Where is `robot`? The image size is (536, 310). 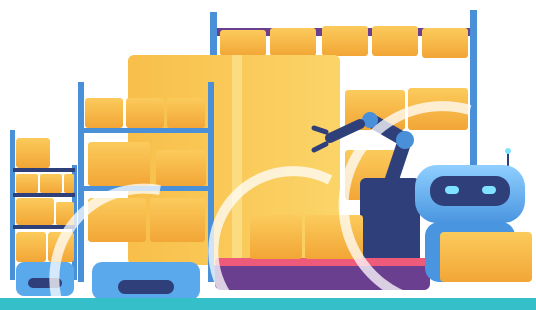
robot is located at coordinates (473, 215).